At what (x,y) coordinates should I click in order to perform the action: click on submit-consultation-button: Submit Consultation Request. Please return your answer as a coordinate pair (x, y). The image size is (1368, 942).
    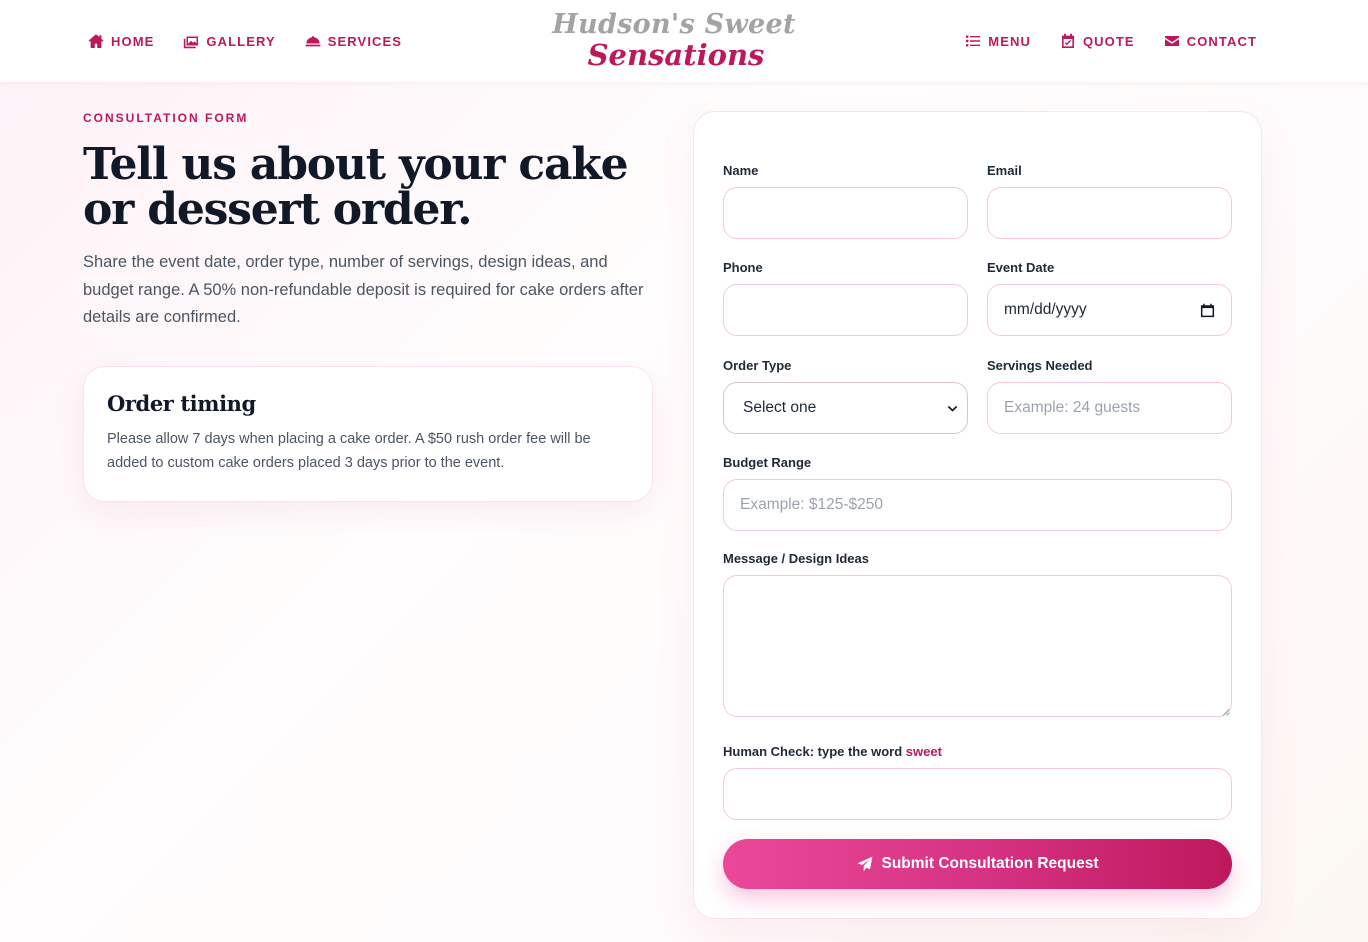
    Looking at the image, I should click on (977, 864).